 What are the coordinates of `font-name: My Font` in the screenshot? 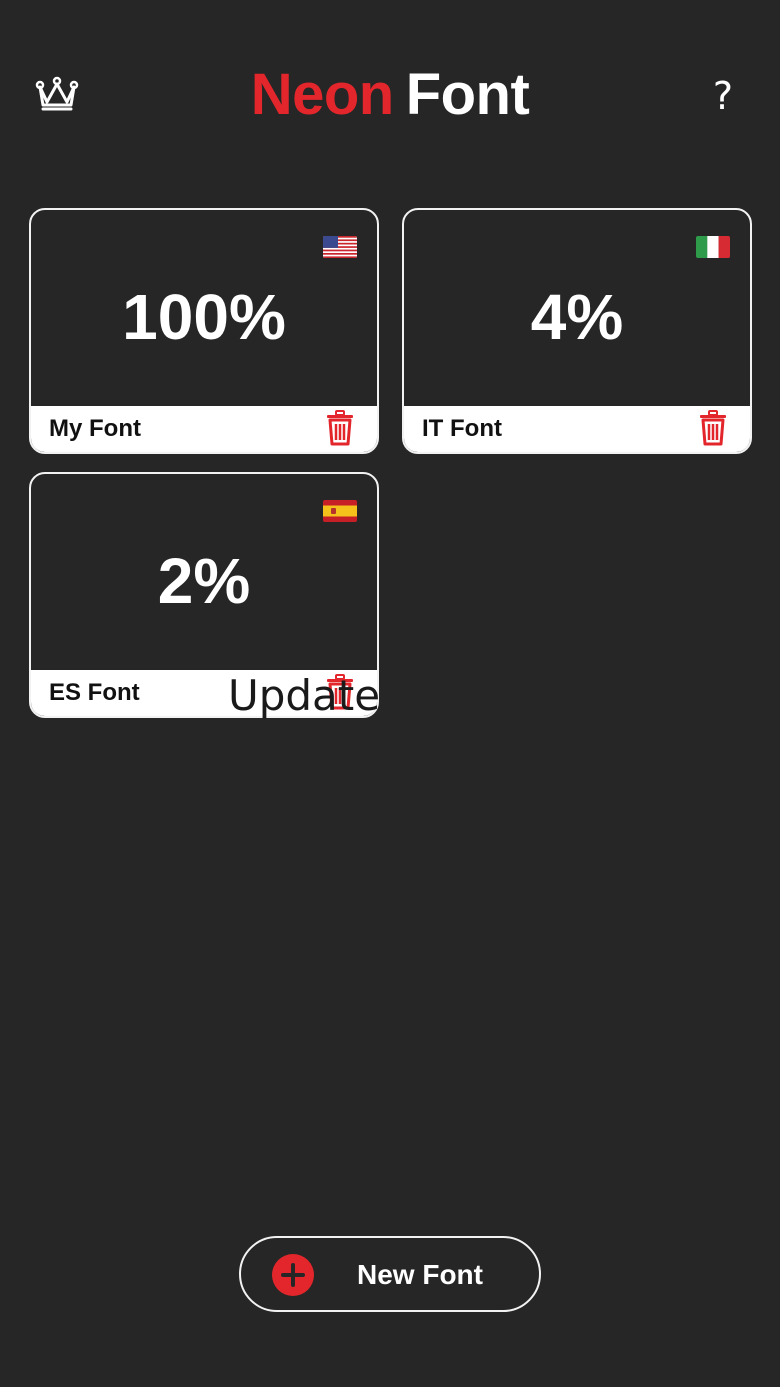 It's located at (95, 428).